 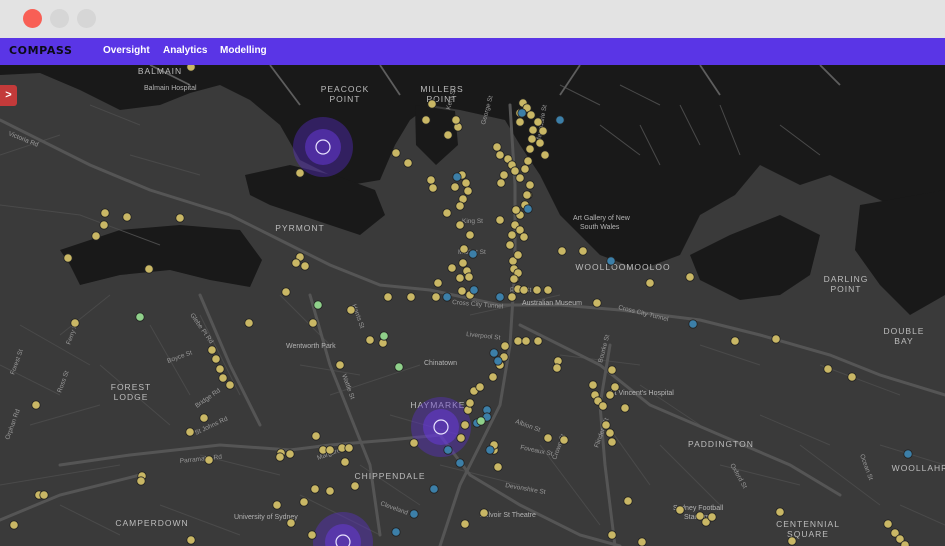 I want to click on nav-item-analytics: Analytics, so click(x=185, y=50).